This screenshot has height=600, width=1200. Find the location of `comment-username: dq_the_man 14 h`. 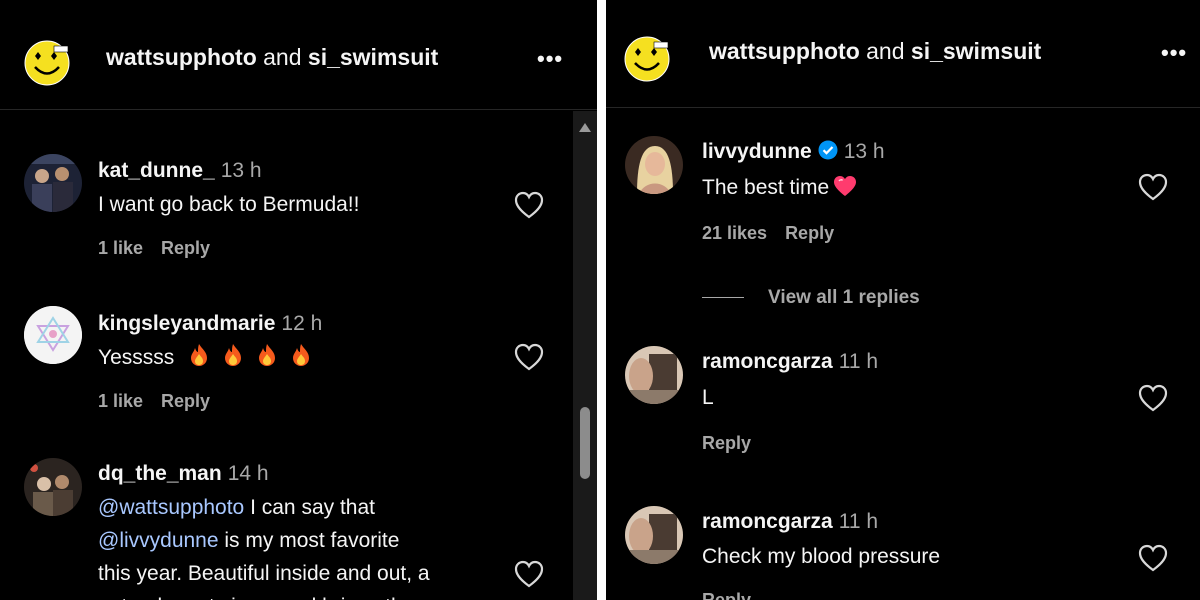

comment-username: dq_the_man 14 h is located at coordinates (183, 474).